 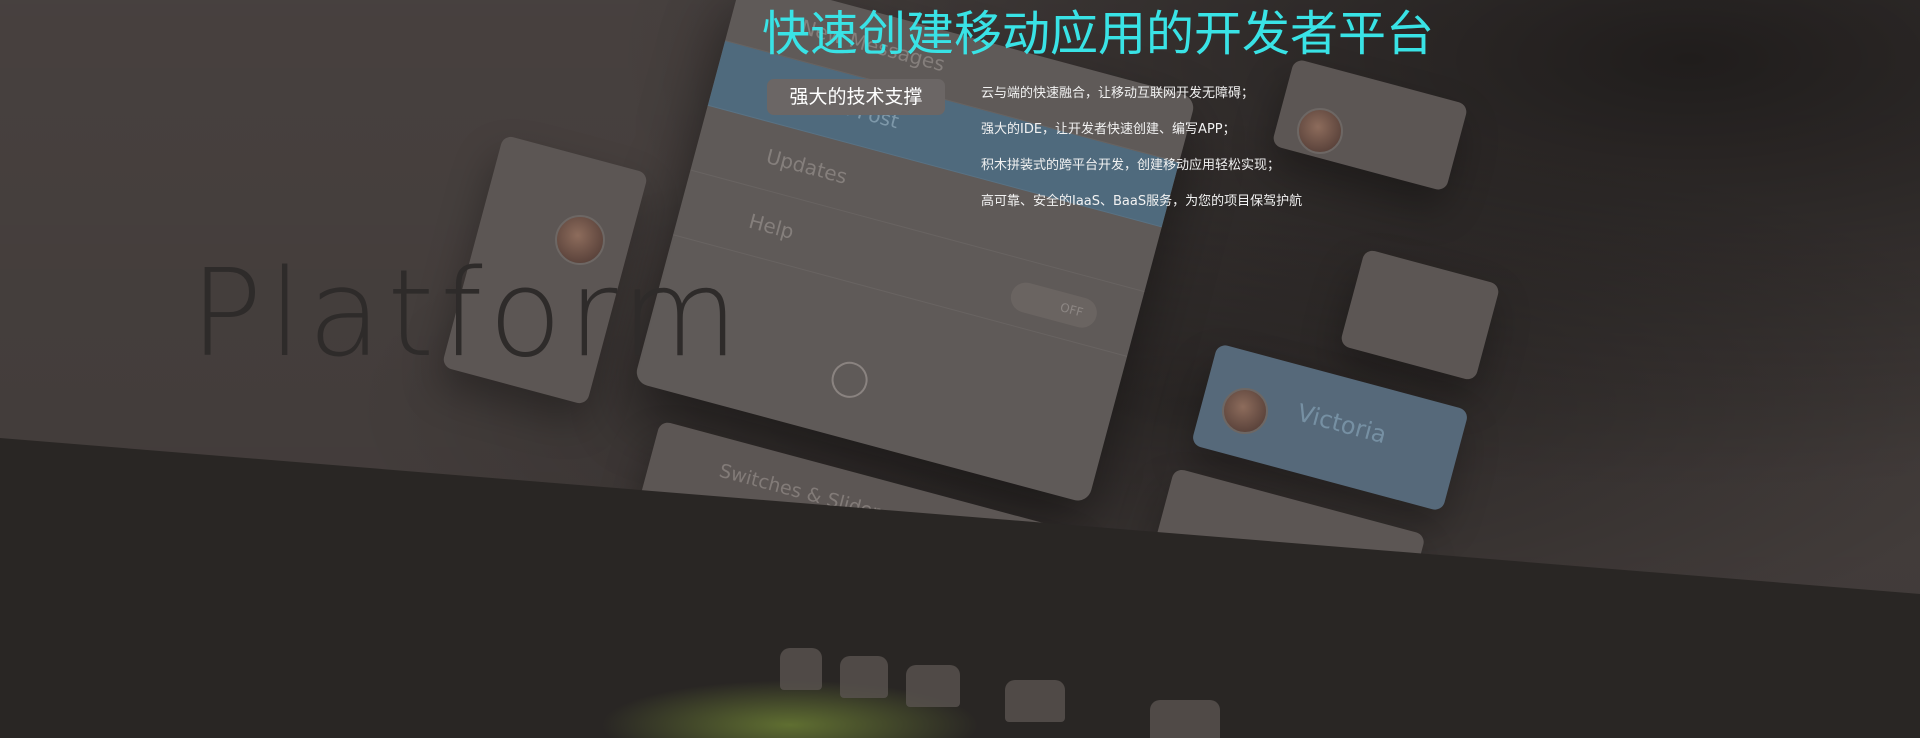 I want to click on avatar-chat, so click(x=1245, y=411).